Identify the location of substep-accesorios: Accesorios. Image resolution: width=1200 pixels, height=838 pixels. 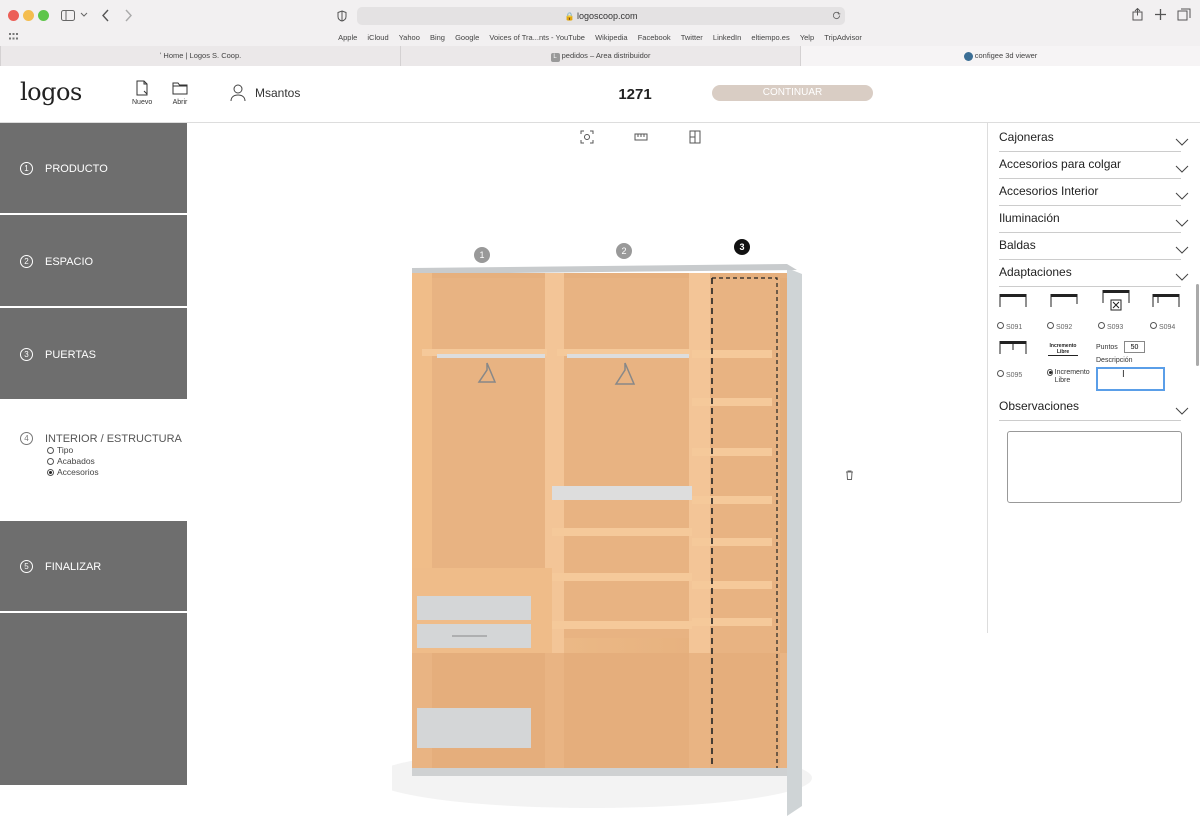
(73, 472).